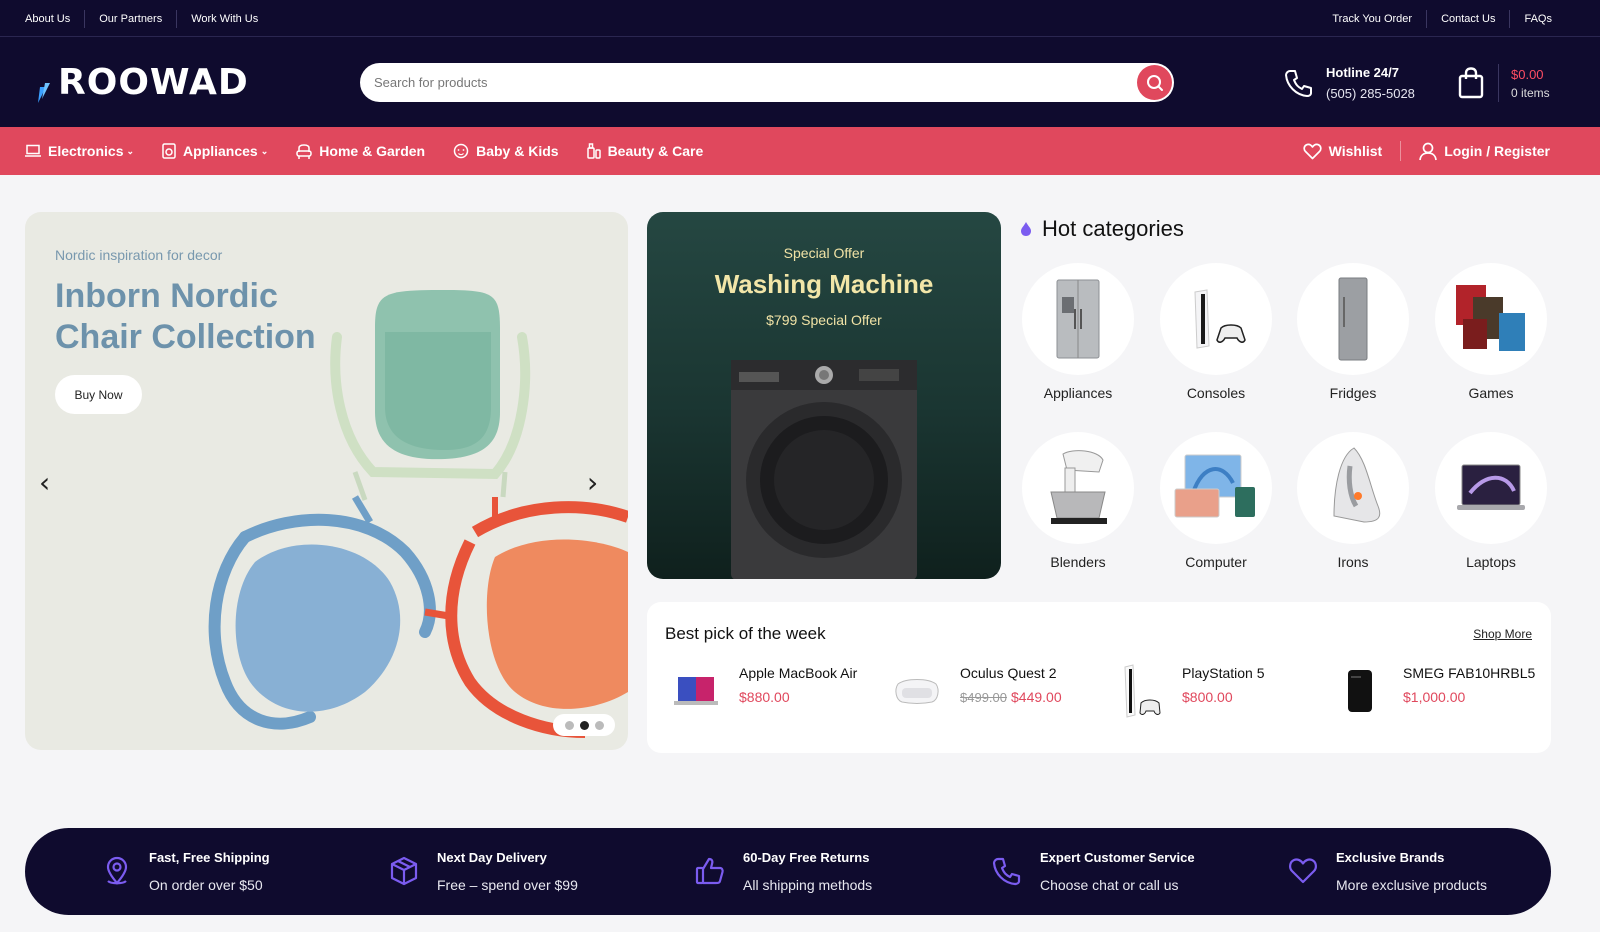 The height and width of the screenshot is (932, 1600). Describe the element at coordinates (1467, 18) in the screenshot. I see `contact-us-link: Contact Us` at that location.